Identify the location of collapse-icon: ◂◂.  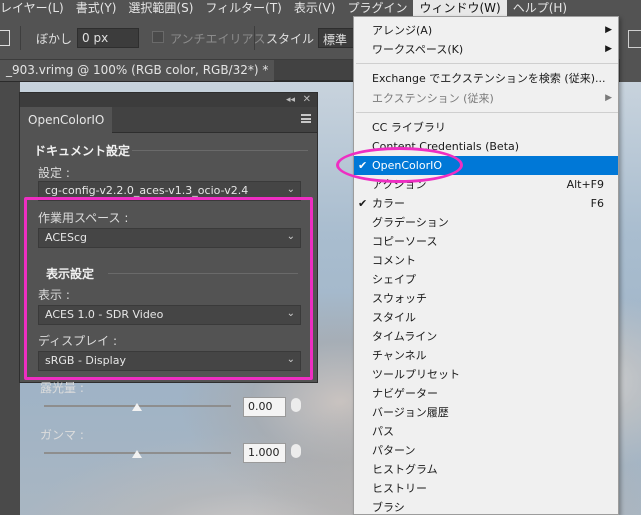
(290, 100).